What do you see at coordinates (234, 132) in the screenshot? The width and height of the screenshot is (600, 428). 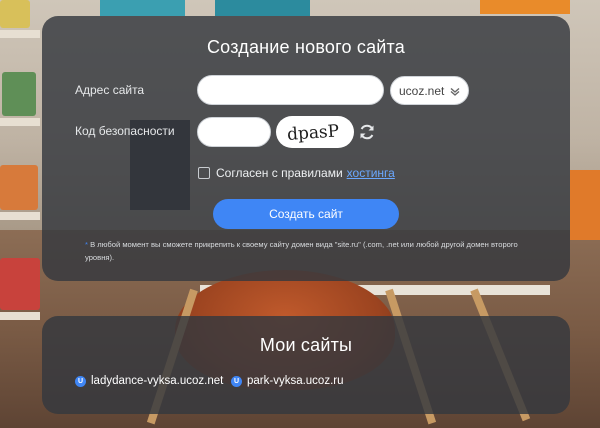 I see `security-code-input` at bounding box center [234, 132].